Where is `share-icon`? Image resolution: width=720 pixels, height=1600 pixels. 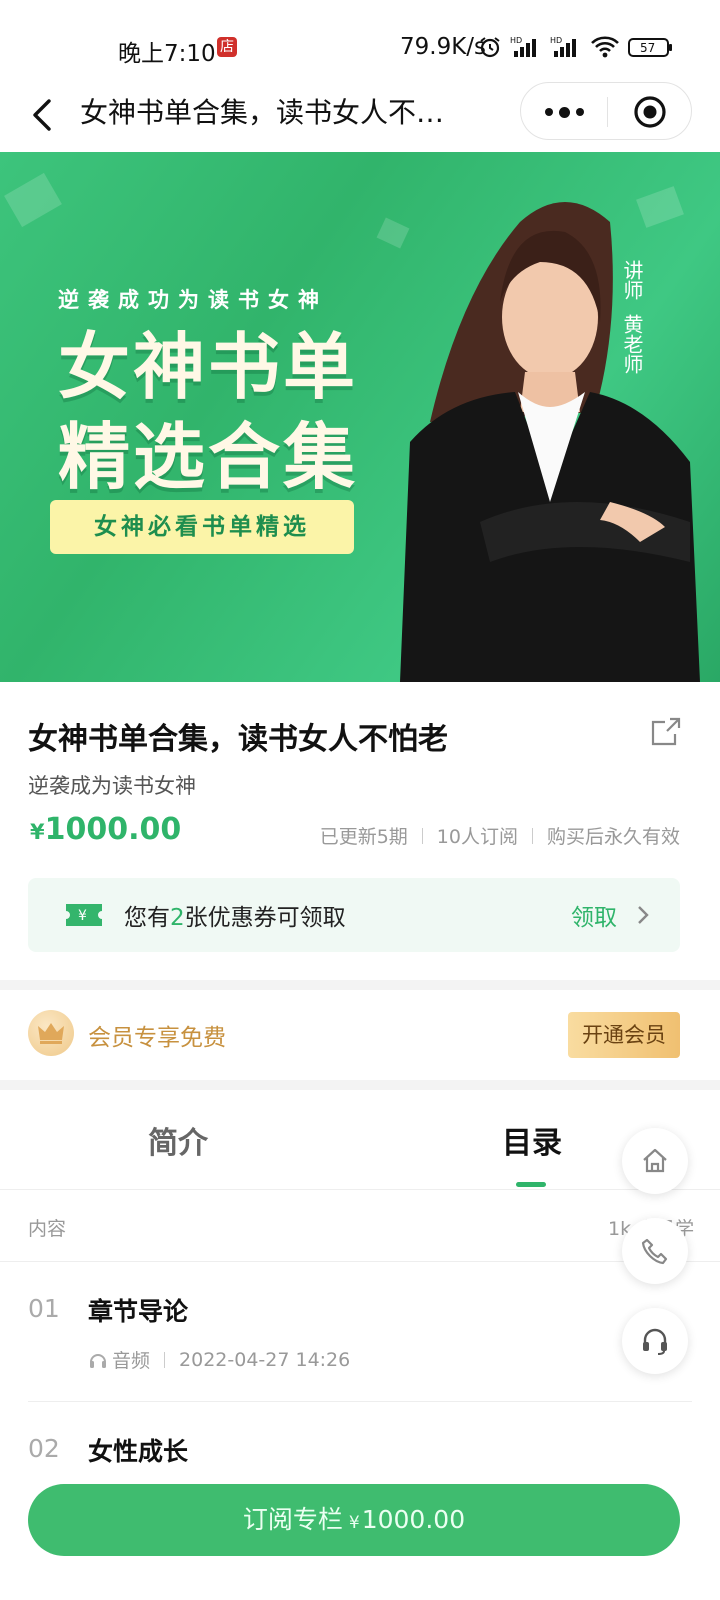 share-icon is located at coordinates (666, 731).